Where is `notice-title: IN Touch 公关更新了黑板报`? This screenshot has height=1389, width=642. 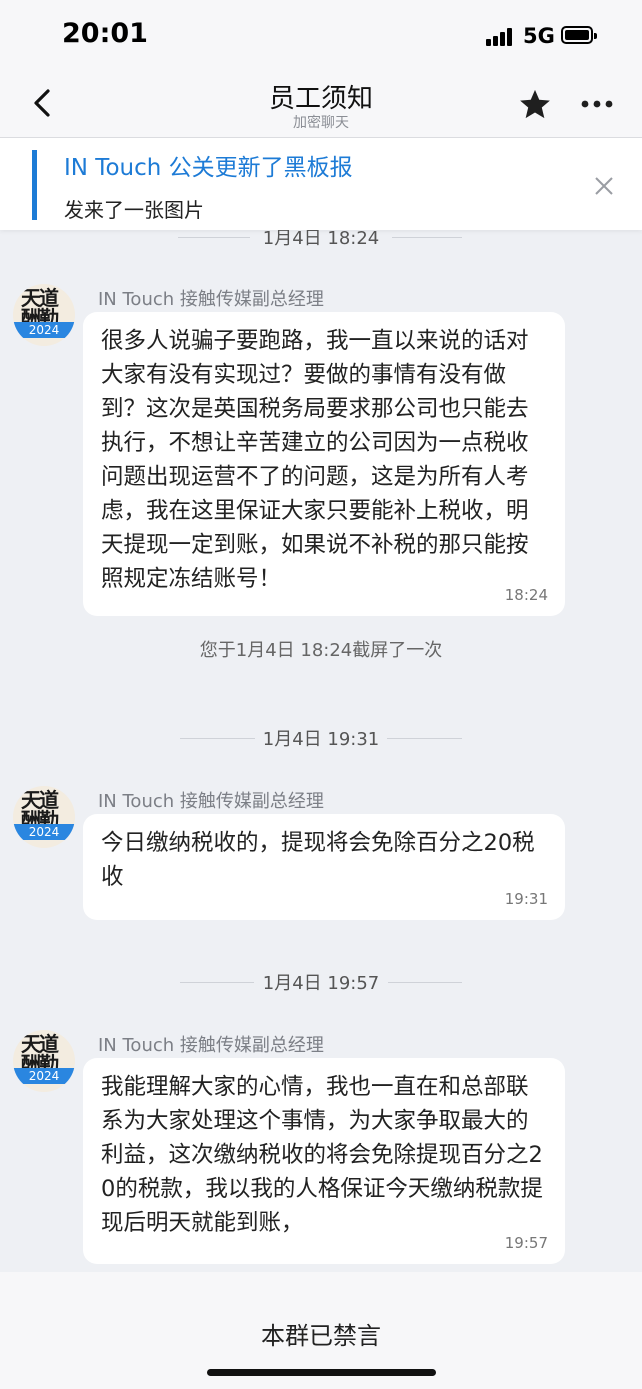
notice-title: IN Touch 公关更新了黑板报 is located at coordinates (208, 168).